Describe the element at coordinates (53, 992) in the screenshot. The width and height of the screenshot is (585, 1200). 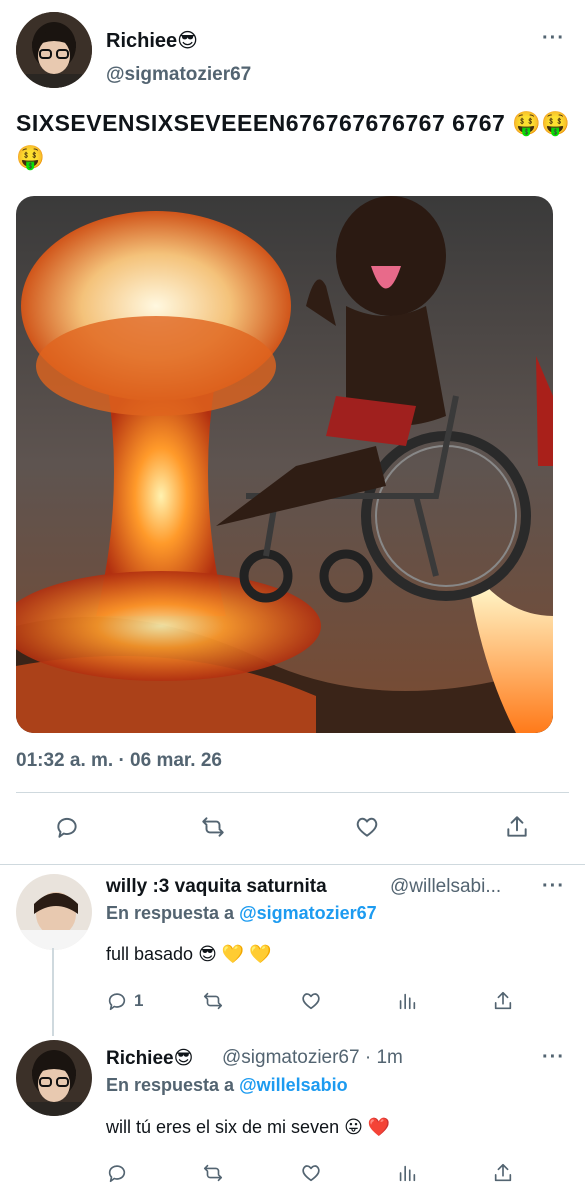
I see `thread-line` at that location.